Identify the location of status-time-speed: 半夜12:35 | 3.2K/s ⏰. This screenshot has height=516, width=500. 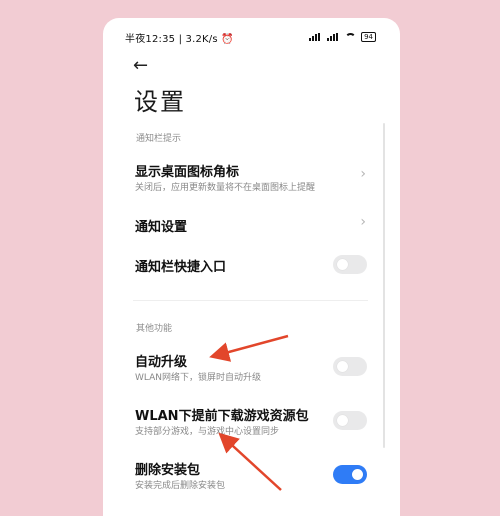
(179, 39).